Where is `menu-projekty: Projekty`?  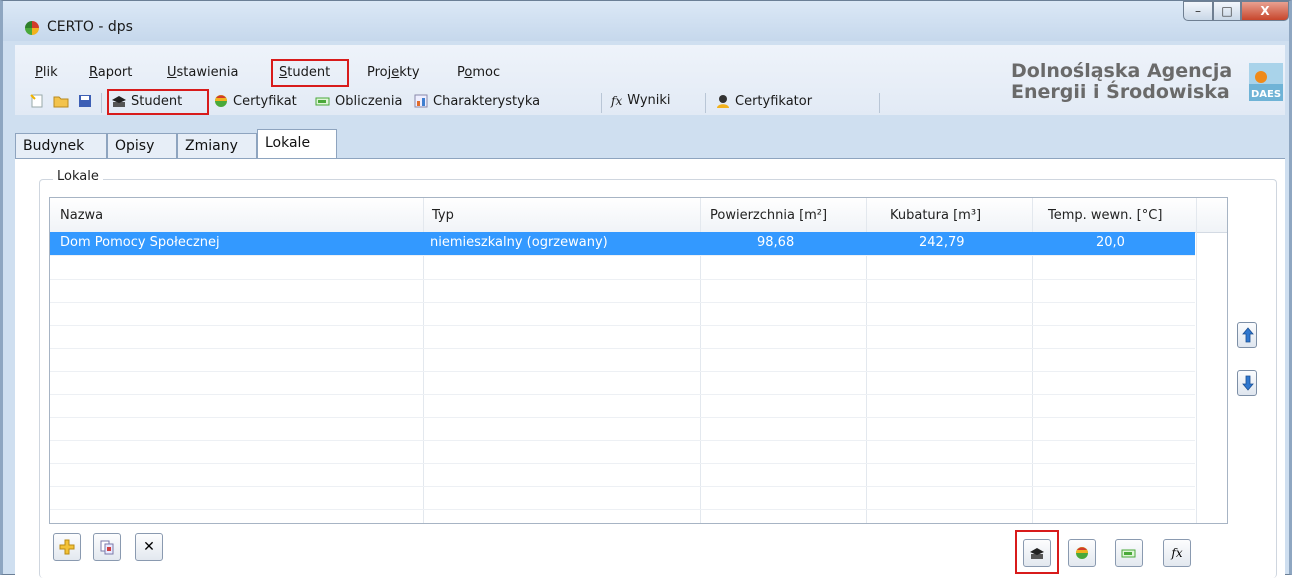
menu-projekty: Projekty is located at coordinates (393, 72).